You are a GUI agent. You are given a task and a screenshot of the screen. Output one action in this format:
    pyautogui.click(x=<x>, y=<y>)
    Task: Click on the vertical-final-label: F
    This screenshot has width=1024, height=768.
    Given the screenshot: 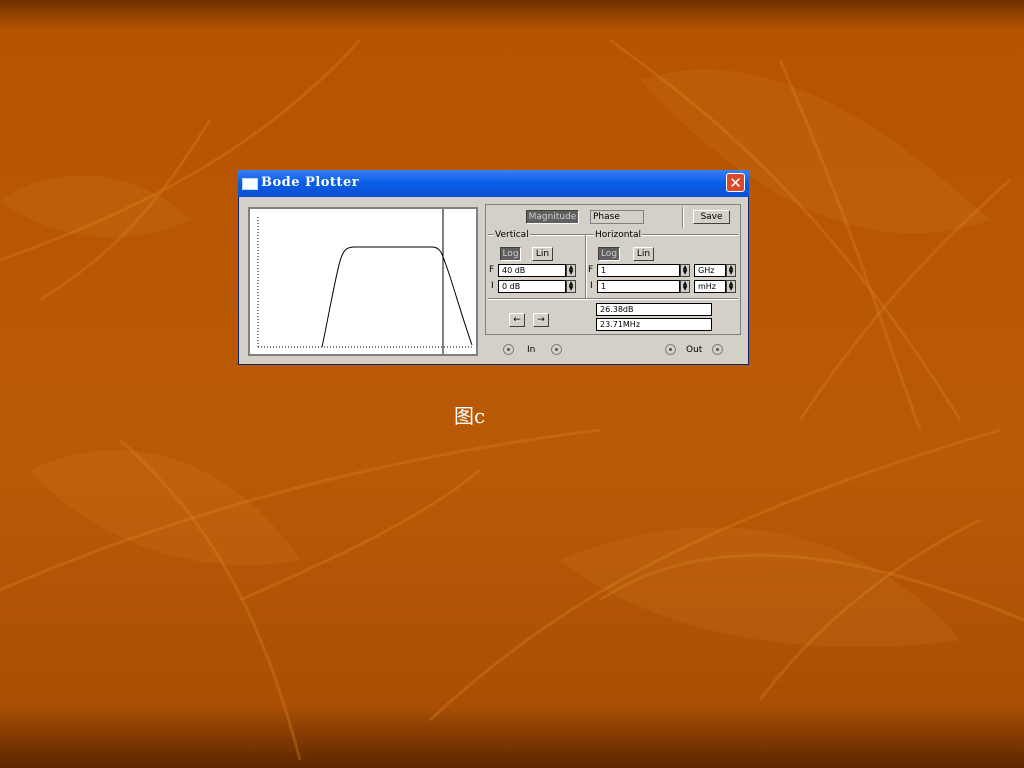 What is the action you would take?
    pyautogui.click(x=492, y=270)
    